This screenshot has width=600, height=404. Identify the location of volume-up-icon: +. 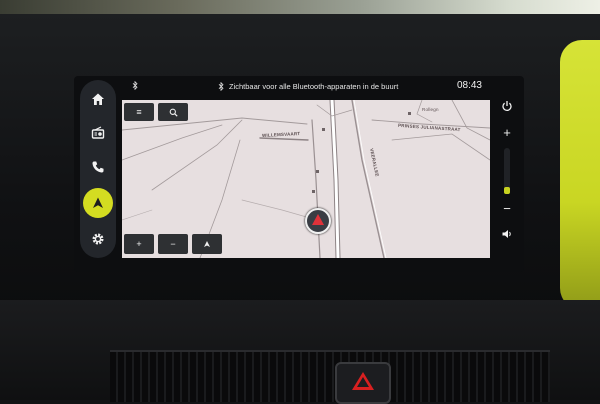
(507, 132).